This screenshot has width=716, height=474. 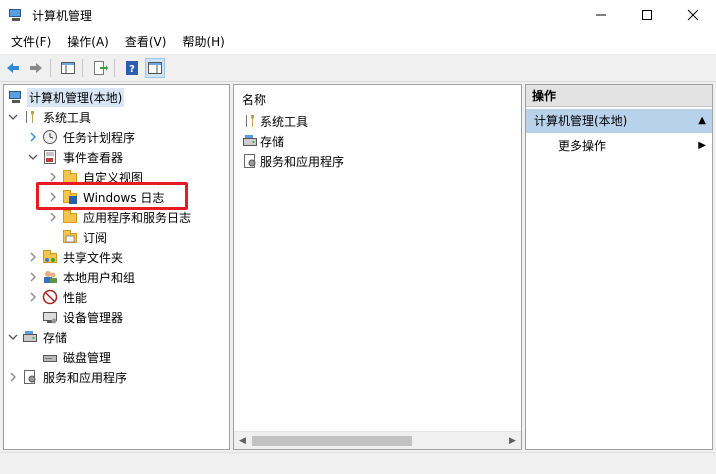 I want to click on tree-item-app-service-logs: 应用程序和服务日志, so click(x=119, y=217).